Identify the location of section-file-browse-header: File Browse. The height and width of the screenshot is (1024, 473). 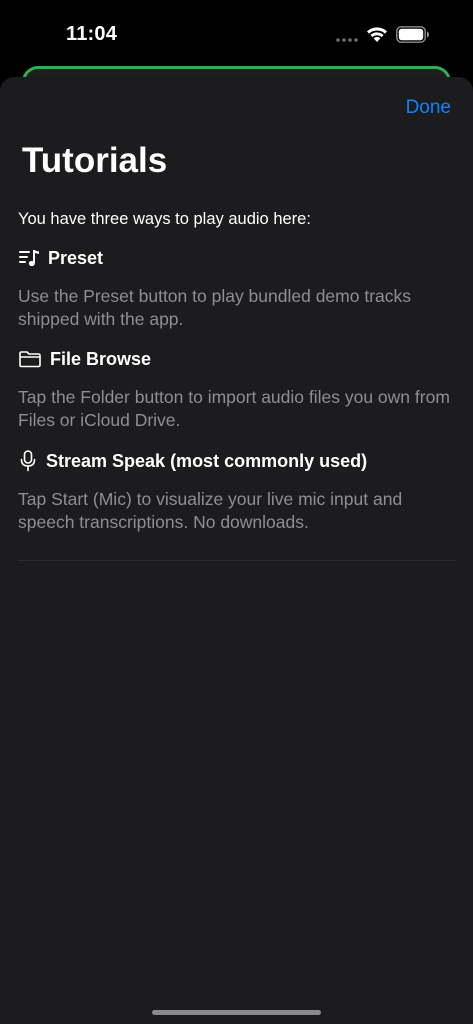
(84, 359).